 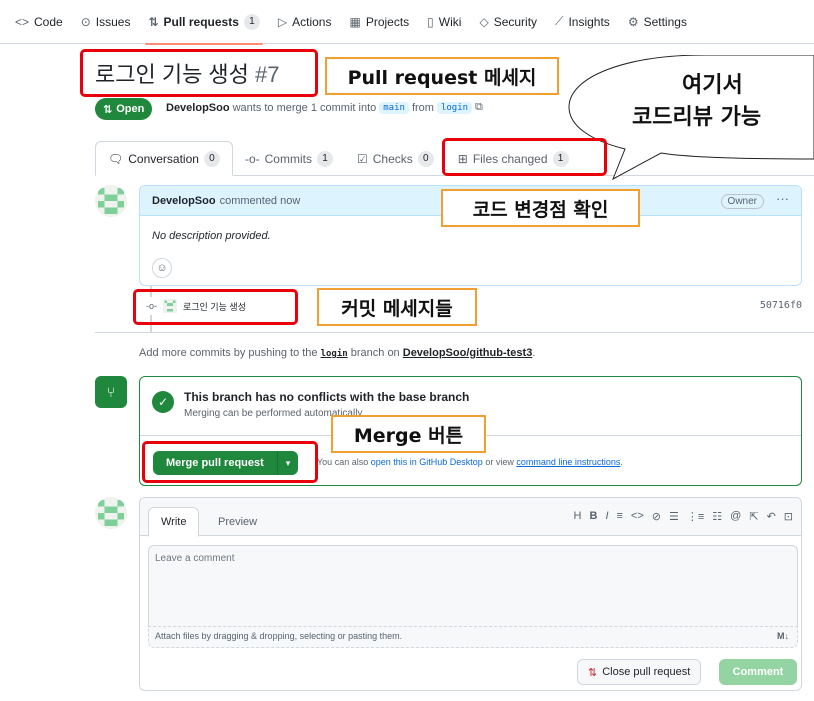 I want to click on nav-code: <> Code, so click(x=39, y=22).